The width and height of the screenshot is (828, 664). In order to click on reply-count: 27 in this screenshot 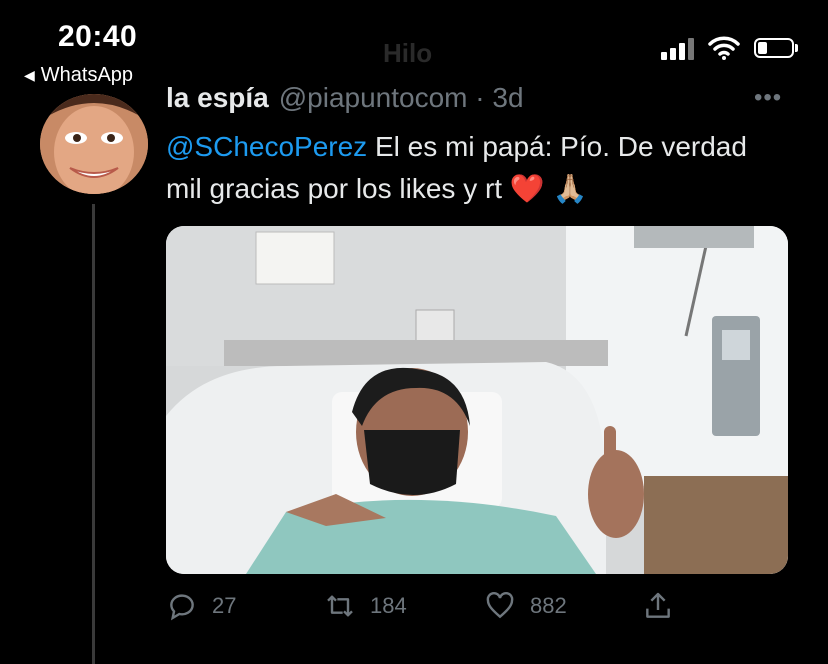, I will do `click(224, 605)`.